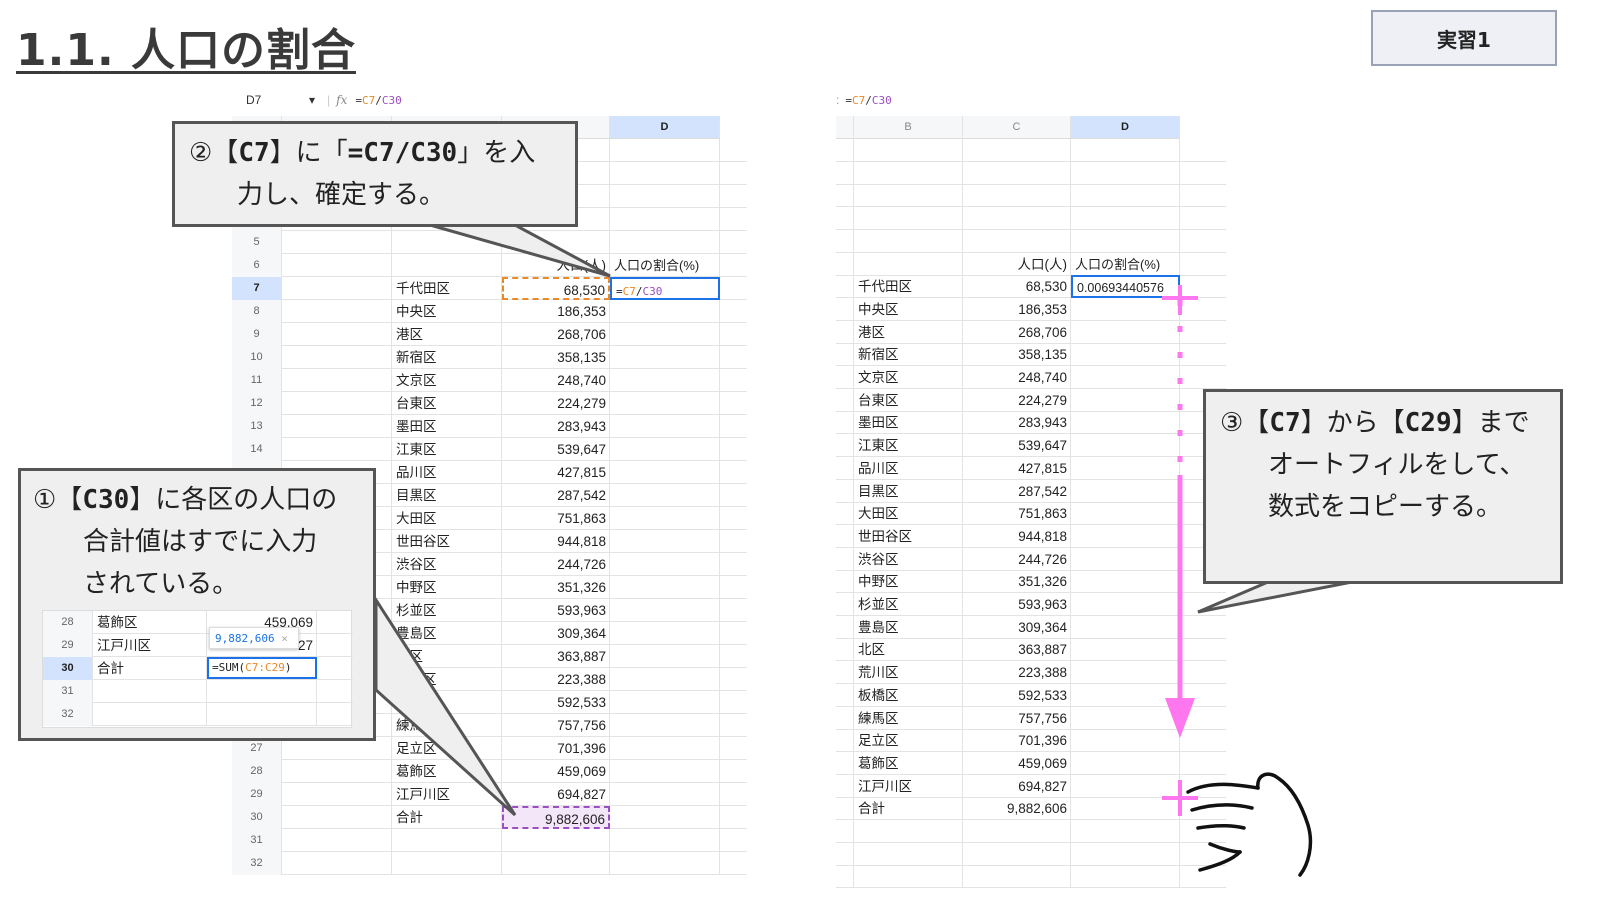  I want to click on cell-c: 944,818, so click(1017, 536).